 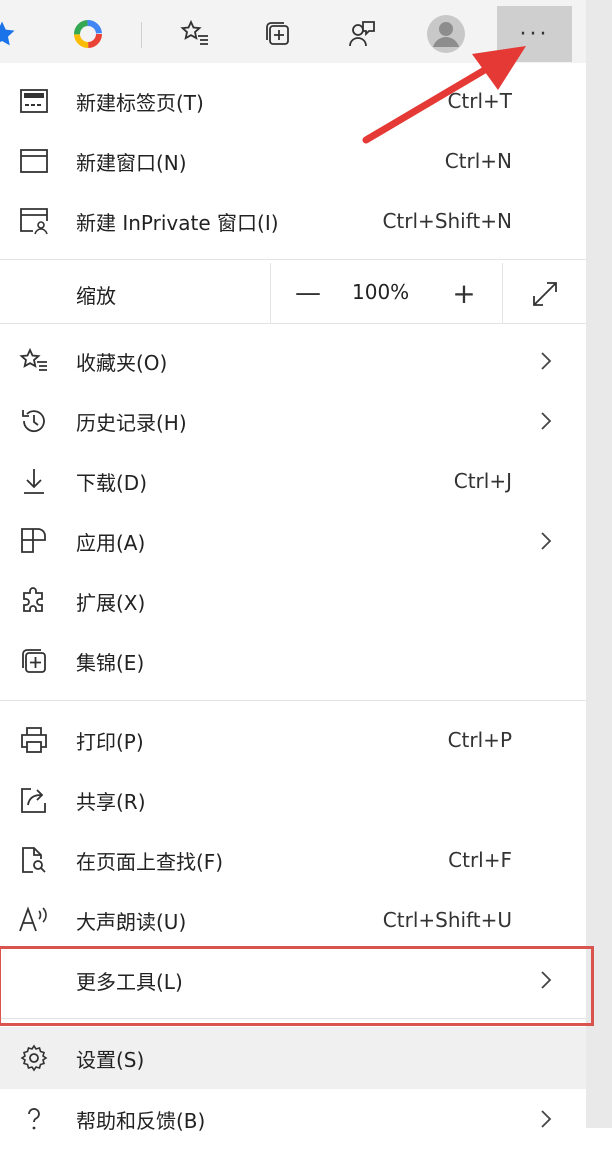 What do you see at coordinates (293, 740) in the screenshot?
I see `menu-item-print: 打印(P) Ctrl+P` at bounding box center [293, 740].